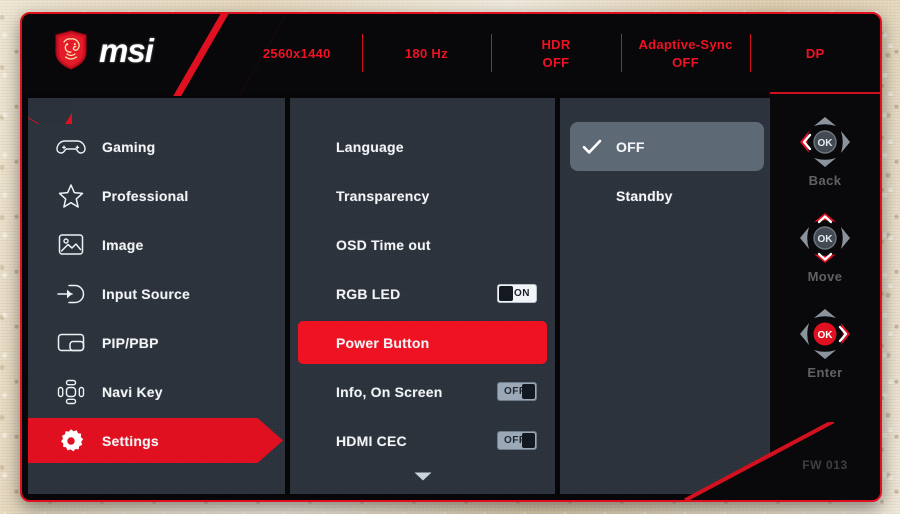 This screenshot has width=900, height=514. What do you see at coordinates (132, 391) in the screenshot?
I see `sidebar-item-label: Navi Key` at bounding box center [132, 391].